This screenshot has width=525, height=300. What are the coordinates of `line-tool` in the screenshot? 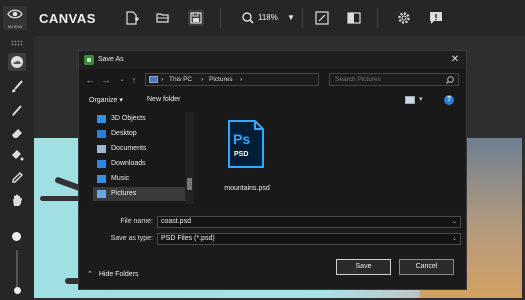 It's located at (17, 111).